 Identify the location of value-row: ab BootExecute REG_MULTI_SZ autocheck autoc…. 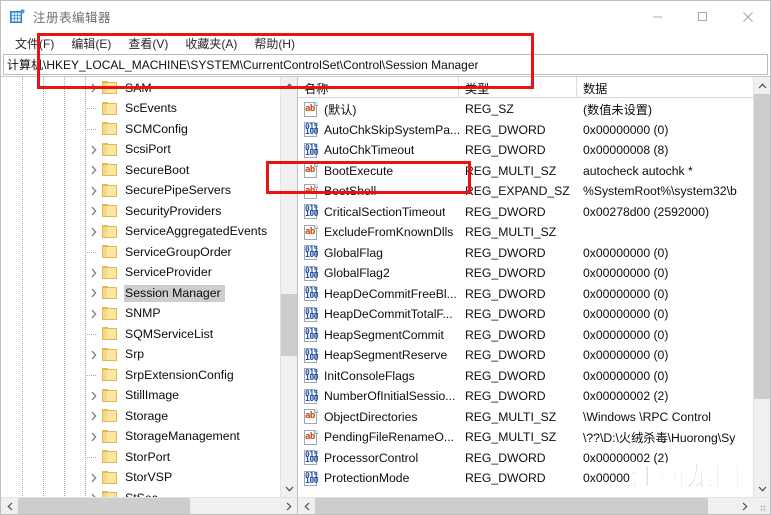
(525, 171).